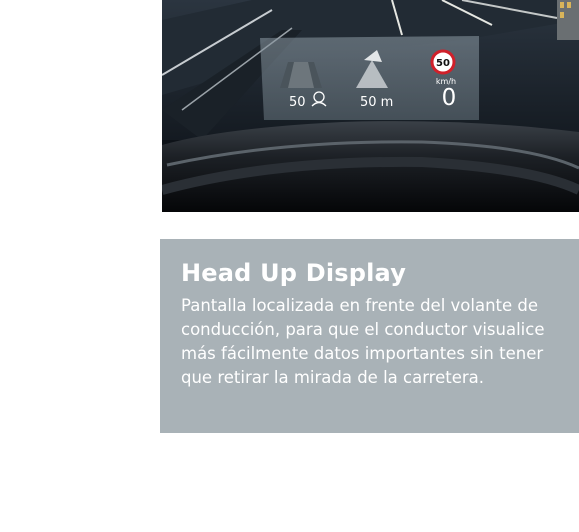 This screenshot has width=579, height=532. What do you see at coordinates (376, 102) in the screenshot?
I see `distance-to-turn: 50 m` at bounding box center [376, 102].